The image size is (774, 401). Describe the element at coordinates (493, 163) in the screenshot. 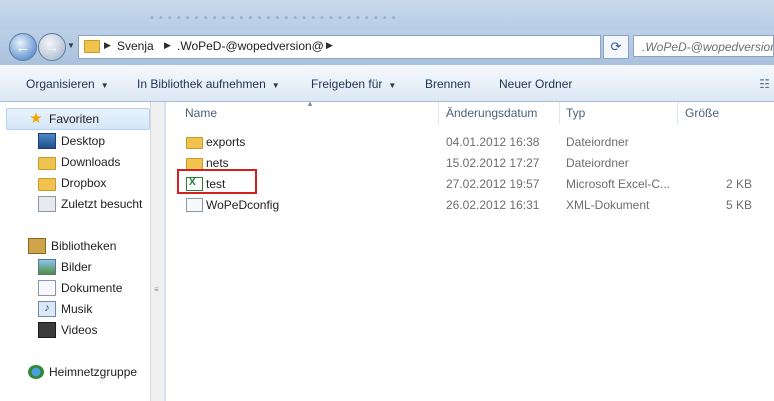

I see `file-date: 15.02.2012 17:27` at that location.